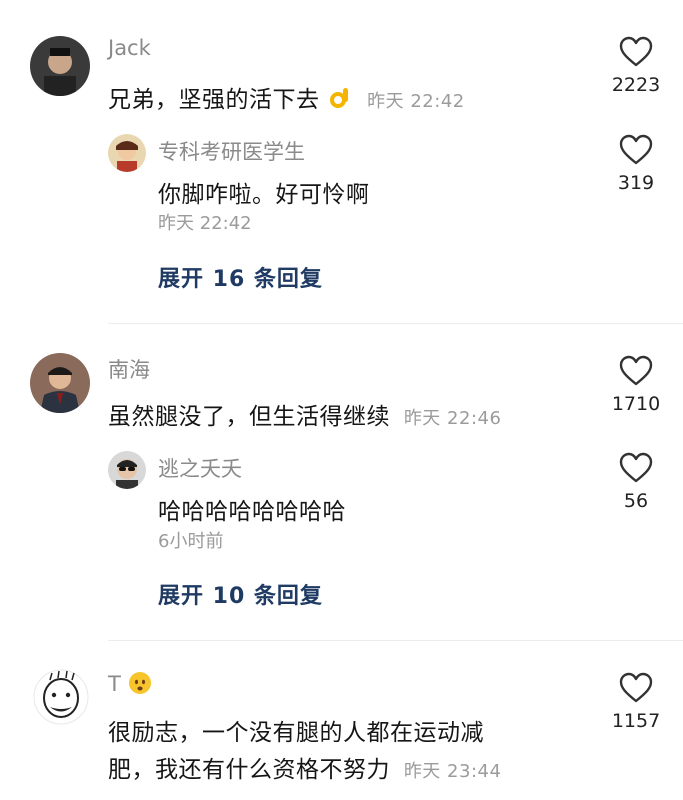 This screenshot has width=683, height=800. I want to click on reply-time: 6小时前, so click(191, 541).